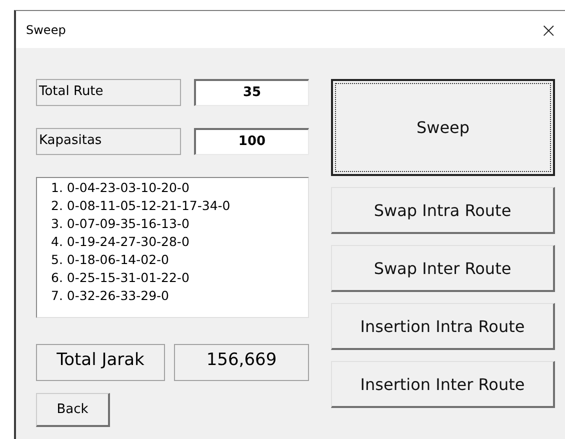 Image resolution: width=565 pixels, height=439 pixels. Describe the element at coordinates (100, 362) in the screenshot. I see `total-label: Total Jarak` at that location.